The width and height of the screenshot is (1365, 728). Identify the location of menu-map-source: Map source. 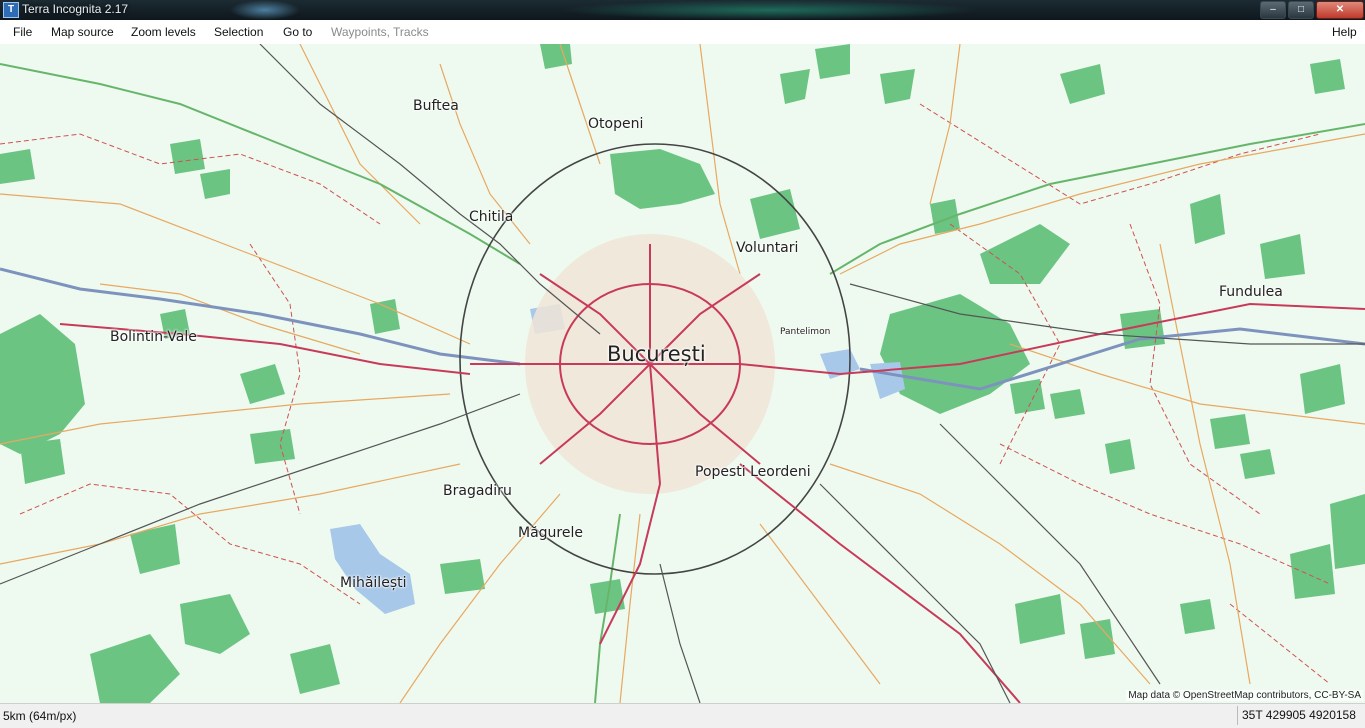
(82, 32).